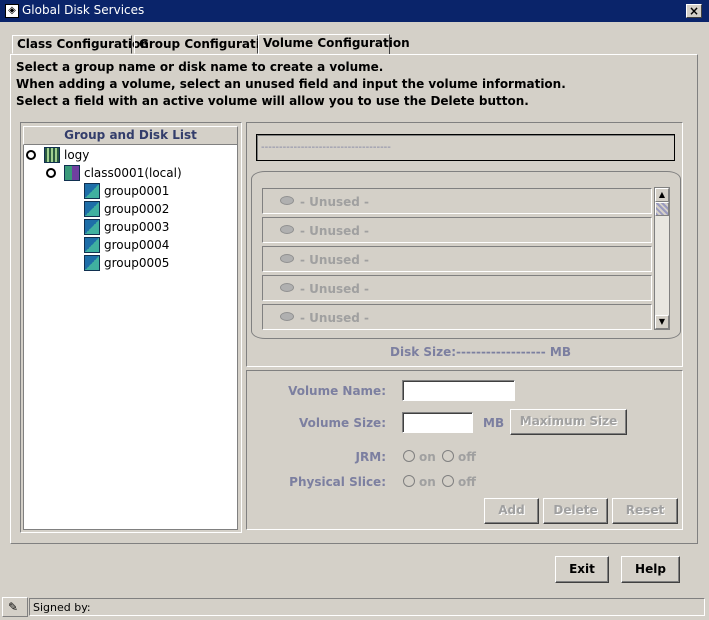 The width and height of the screenshot is (709, 620). I want to click on add-button: Add, so click(511, 511).